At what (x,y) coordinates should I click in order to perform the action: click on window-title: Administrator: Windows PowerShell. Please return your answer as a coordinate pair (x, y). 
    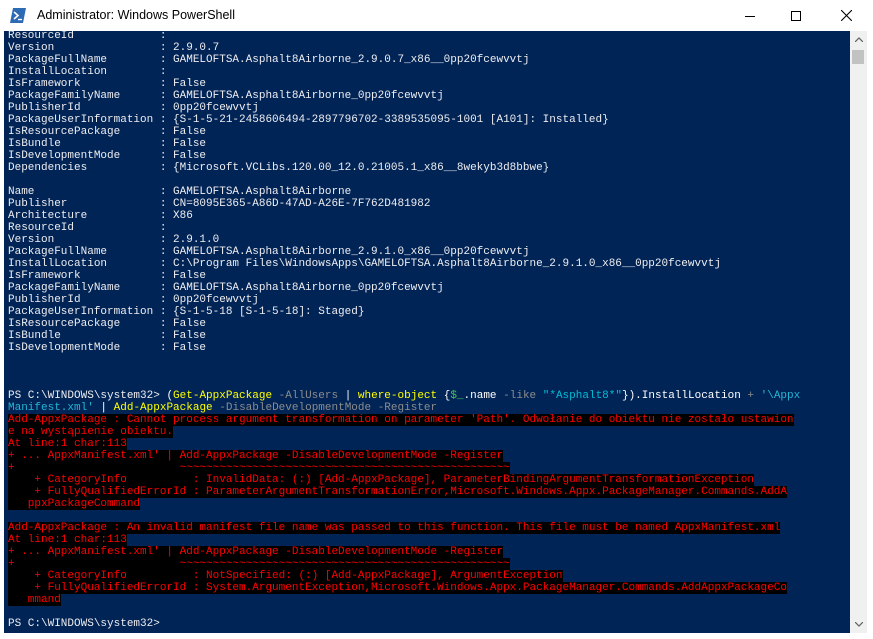
    Looking at the image, I should click on (136, 15).